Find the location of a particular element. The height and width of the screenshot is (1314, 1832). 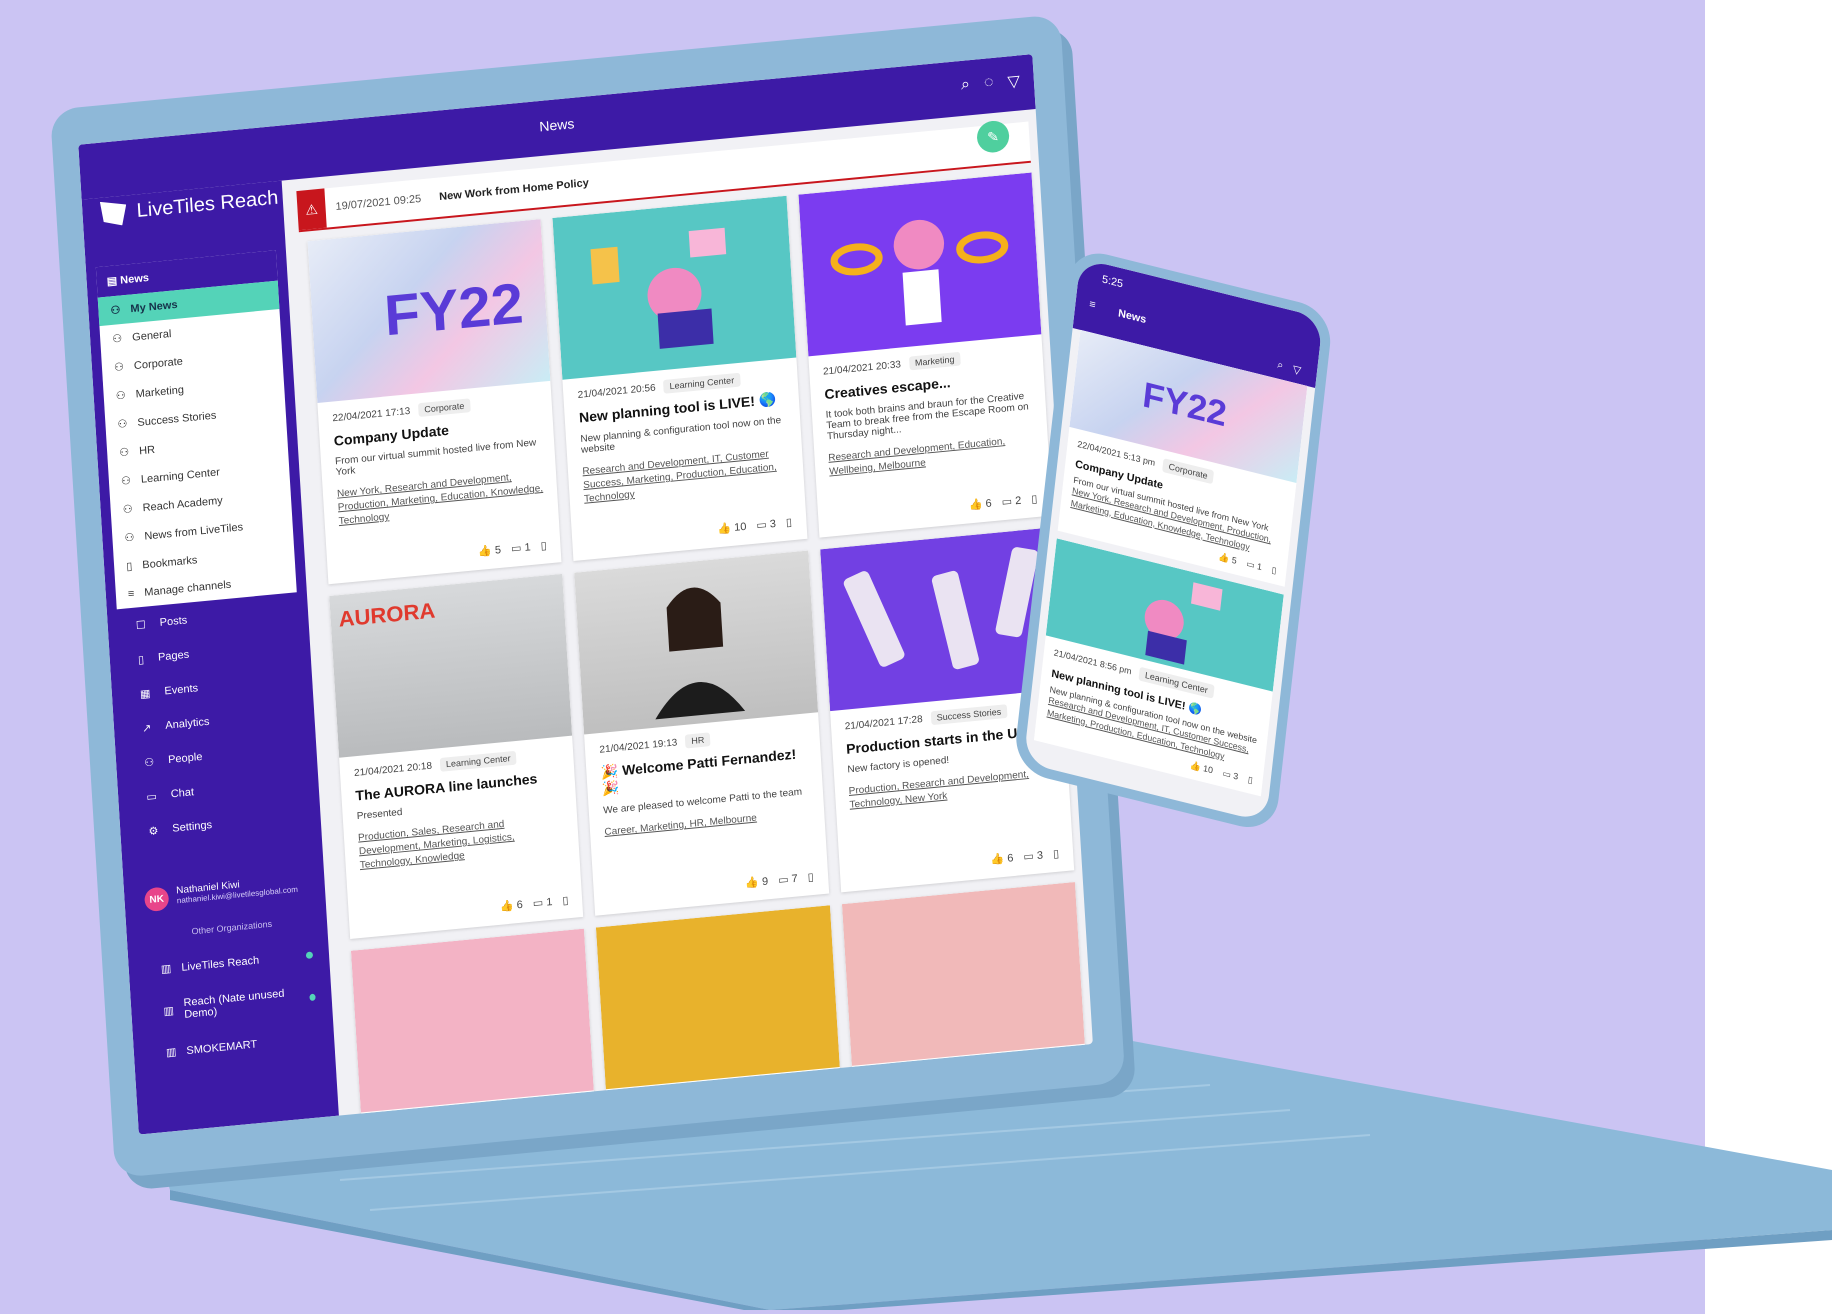

alert-date: 19/07/2021 09:25 is located at coordinates (378, 203).